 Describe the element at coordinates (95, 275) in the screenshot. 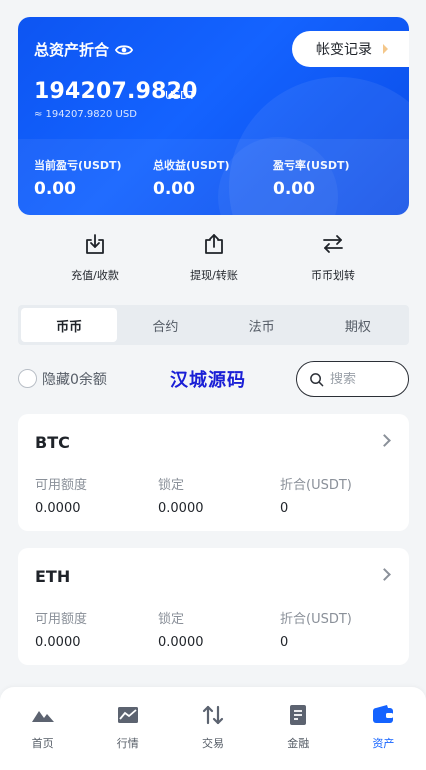

I see `deposit-label: 充值/收款` at that location.